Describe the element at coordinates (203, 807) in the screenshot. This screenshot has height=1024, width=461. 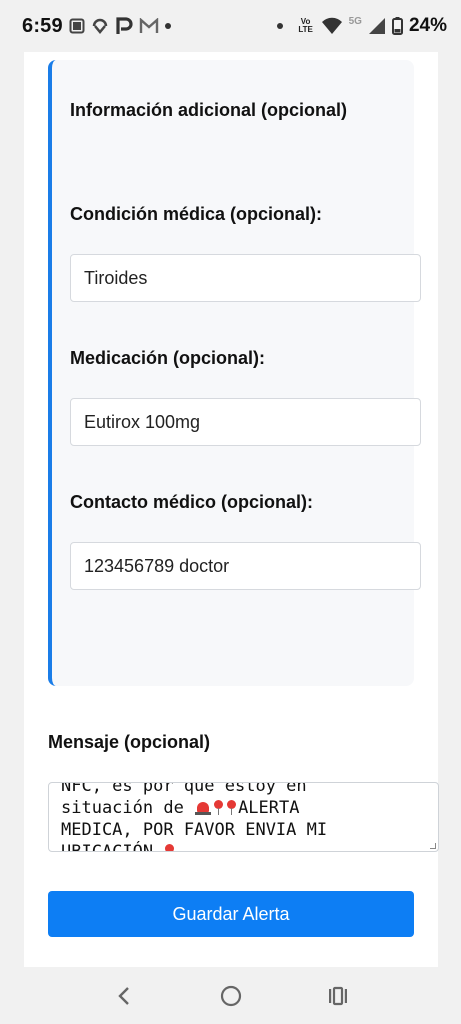
I see `siren-icon` at that location.